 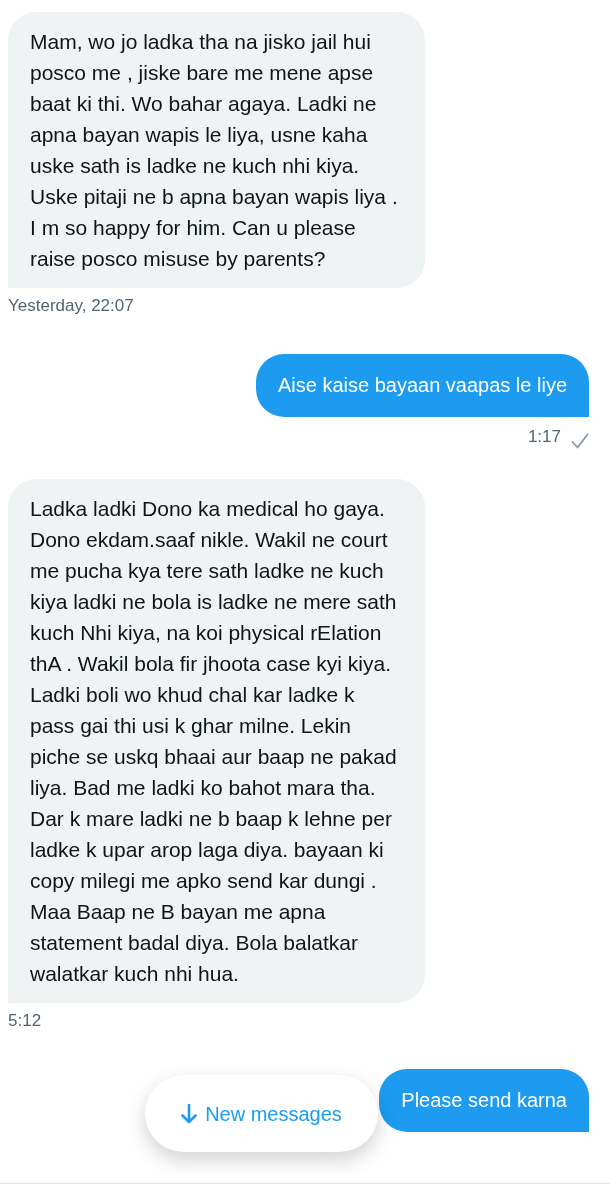 I want to click on message-bubble: Please send karna, so click(x=484, y=1100).